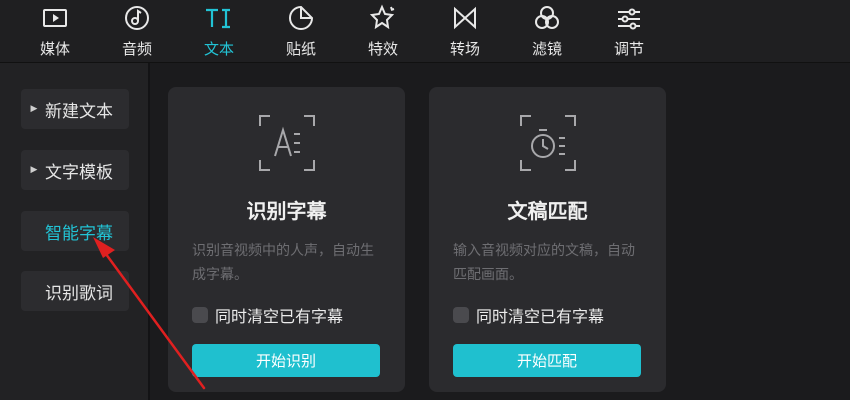  What do you see at coordinates (283, 263) in the screenshot?
I see `card-description: 识别音视频中的人声，自动生成字幕。` at bounding box center [283, 263].